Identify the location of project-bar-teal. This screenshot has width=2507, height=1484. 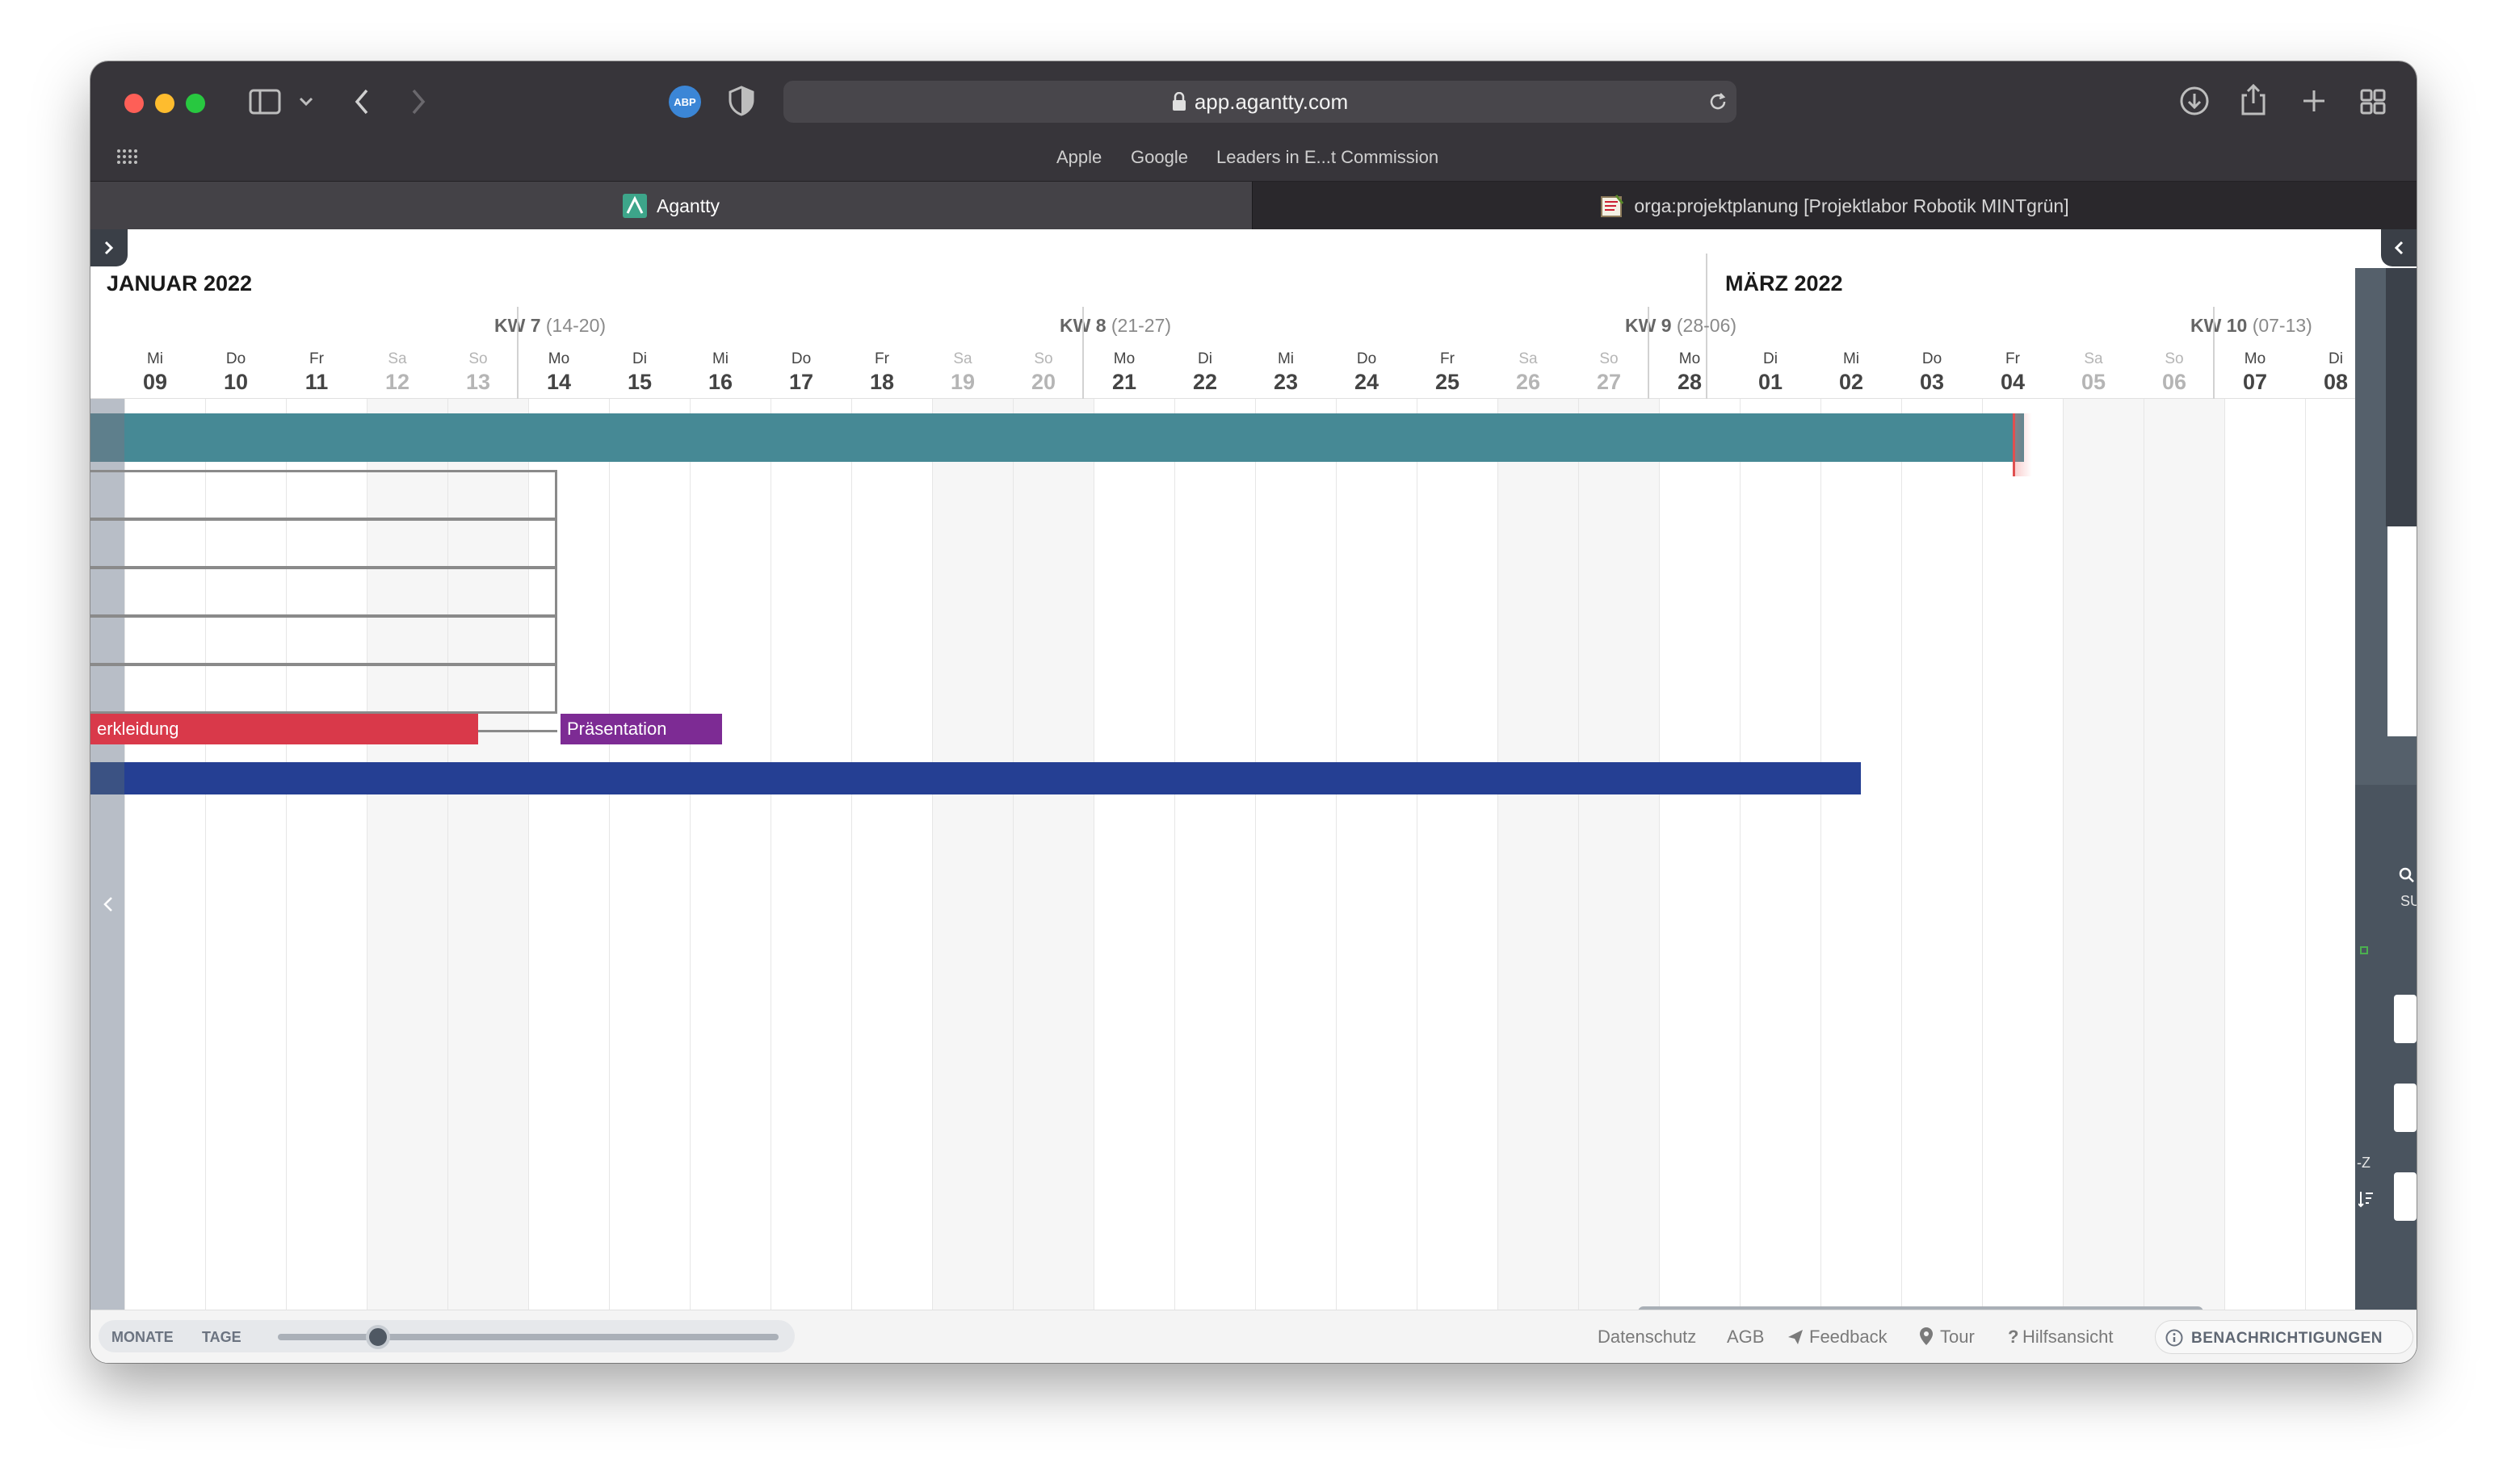
(1074, 438).